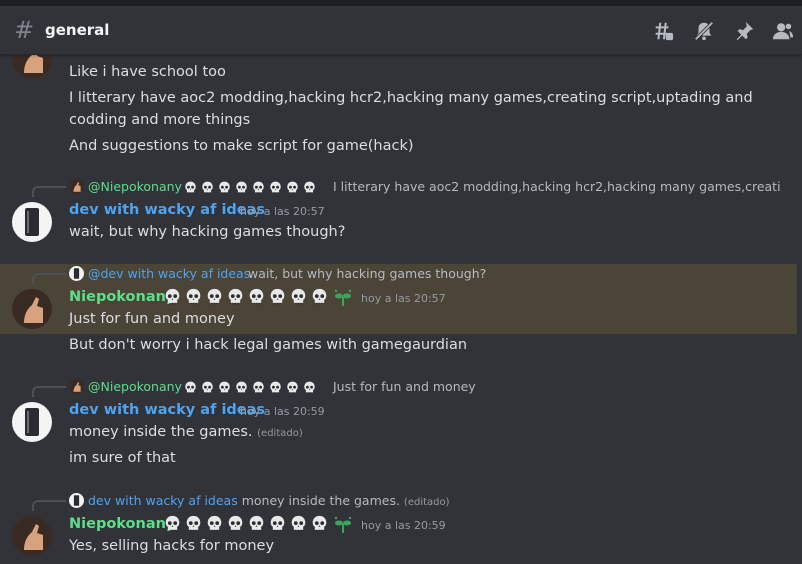 The height and width of the screenshot is (564, 802). Describe the element at coordinates (169, 273) in the screenshot. I see `reply-author: @dev with wacky af ideas` at that location.